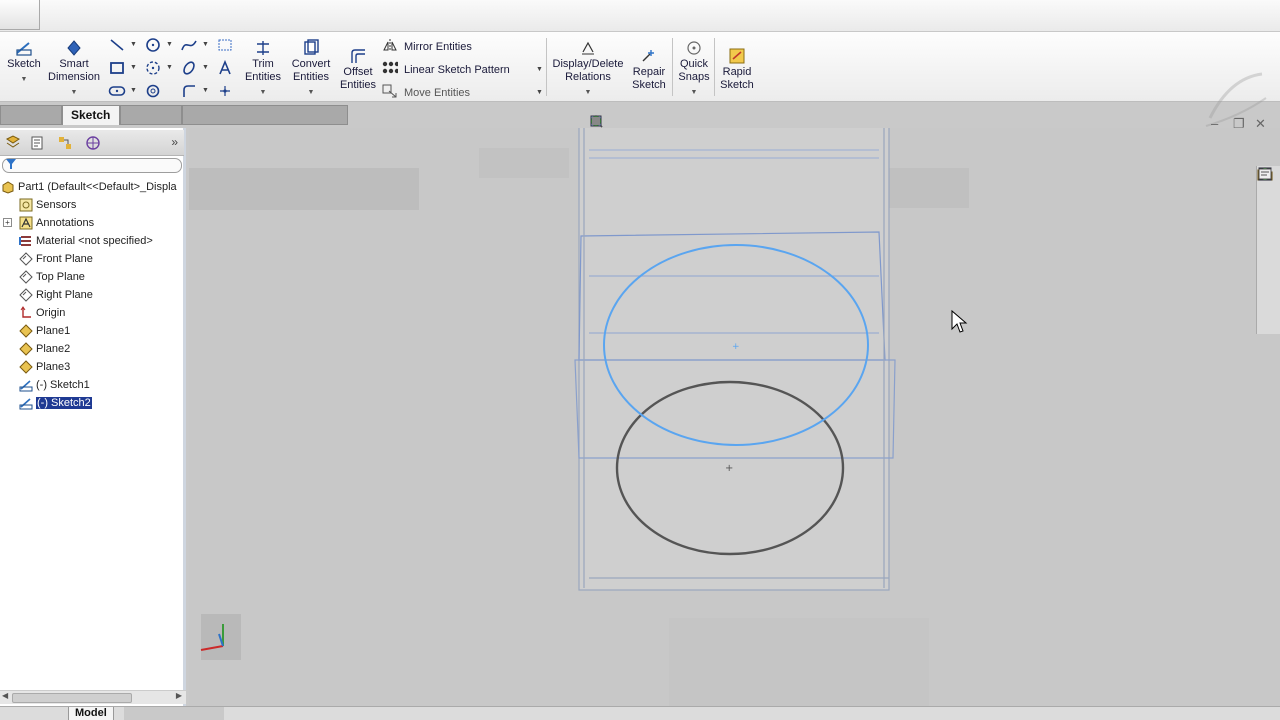 The image size is (1280, 720). I want to click on ellipse-icon, so click(189, 68).